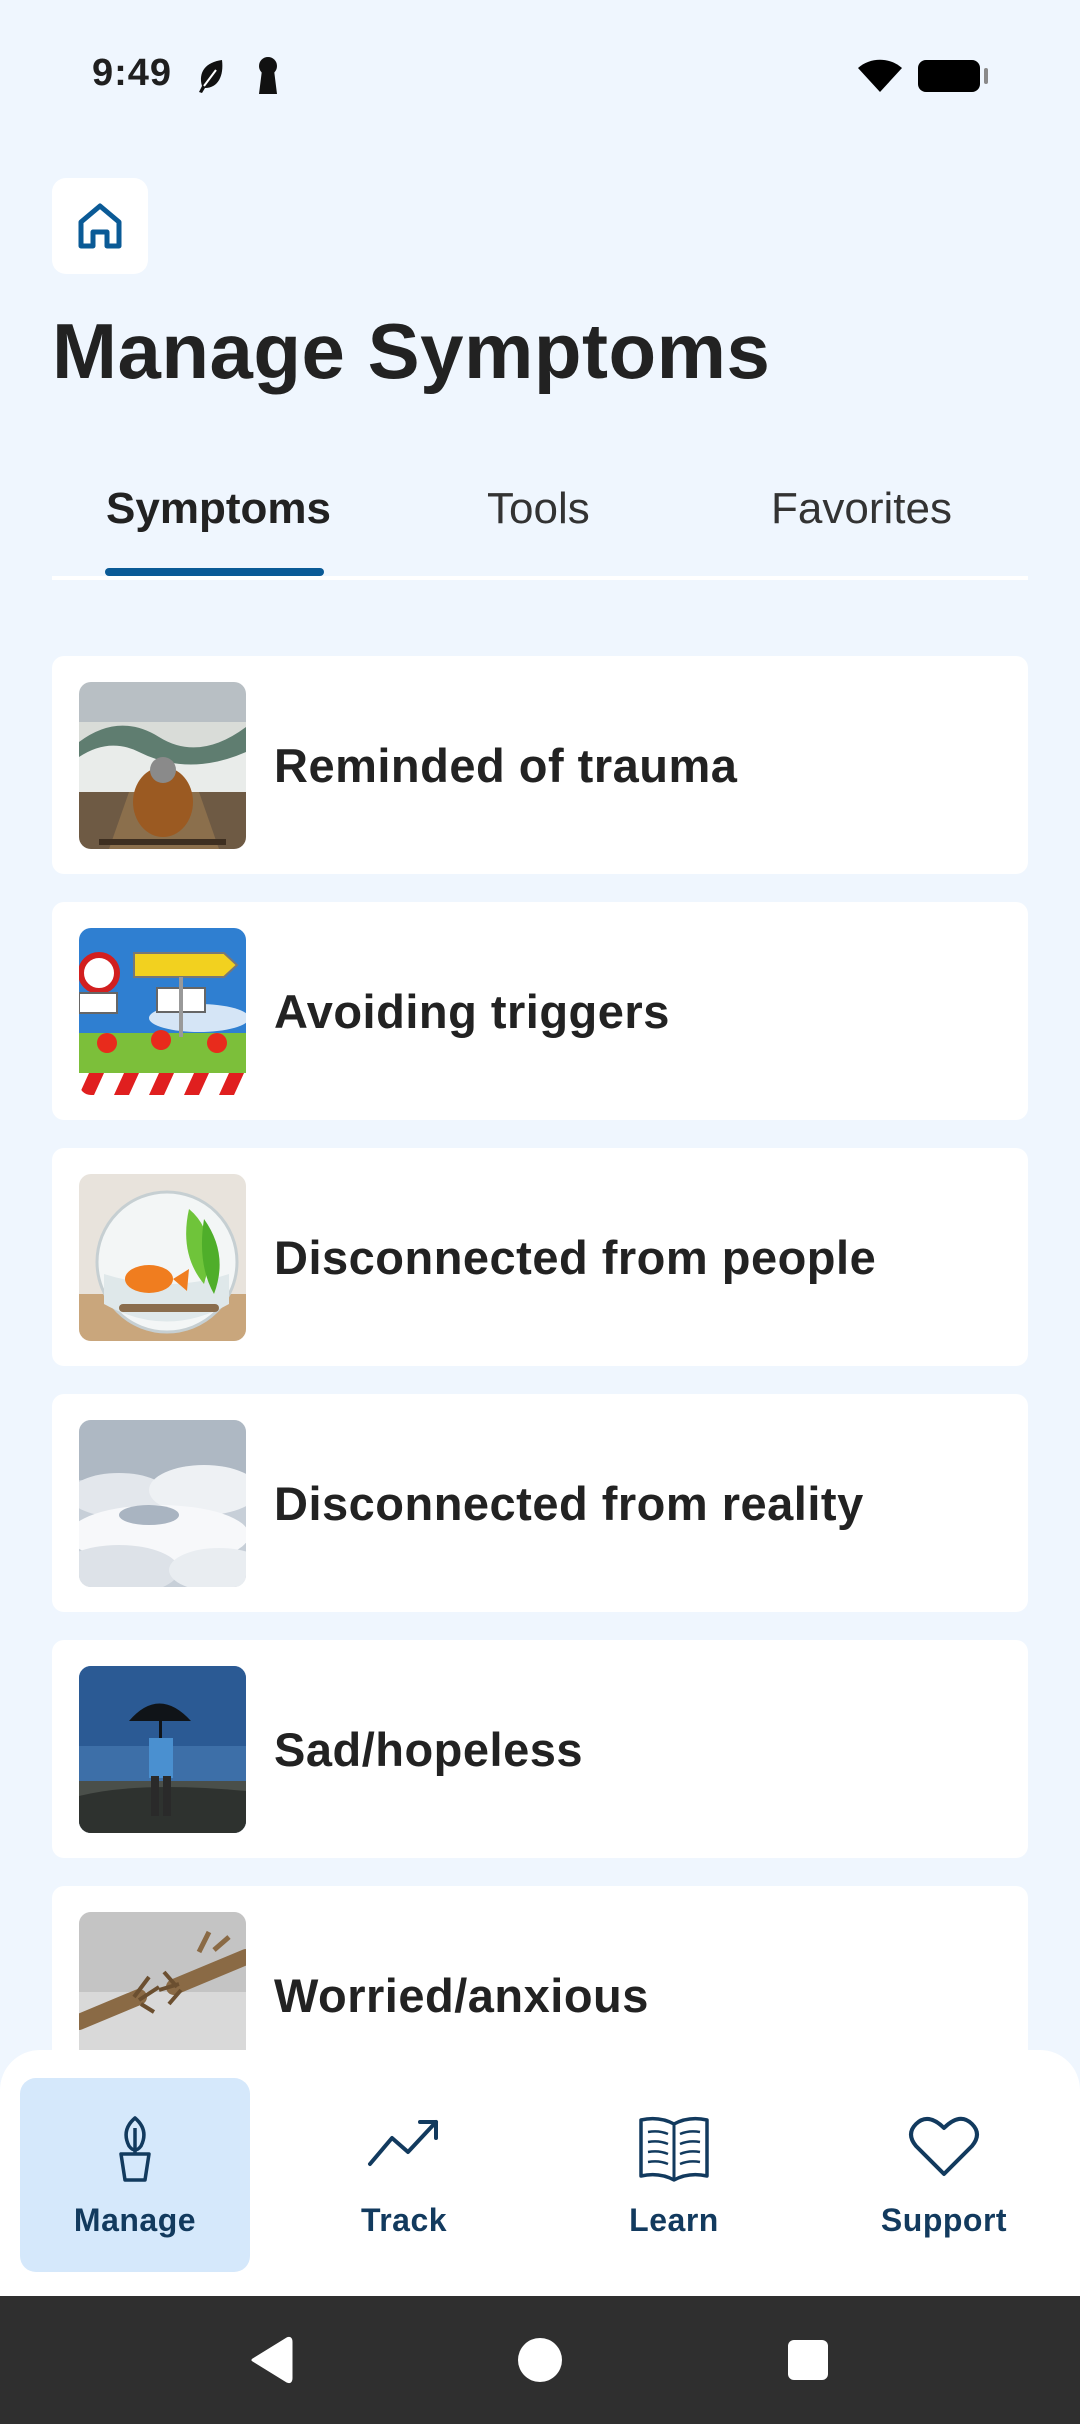 This screenshot has height=2424, width=1080. What do you see at coordinates (403, 2143) in the screenshot?
I see `trend-line-icon` at bounding box center [403, 2143].